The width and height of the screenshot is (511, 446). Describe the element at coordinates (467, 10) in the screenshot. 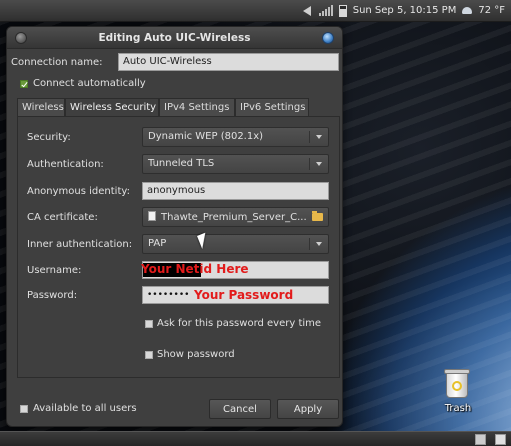

I see `weather-icon` at that location.